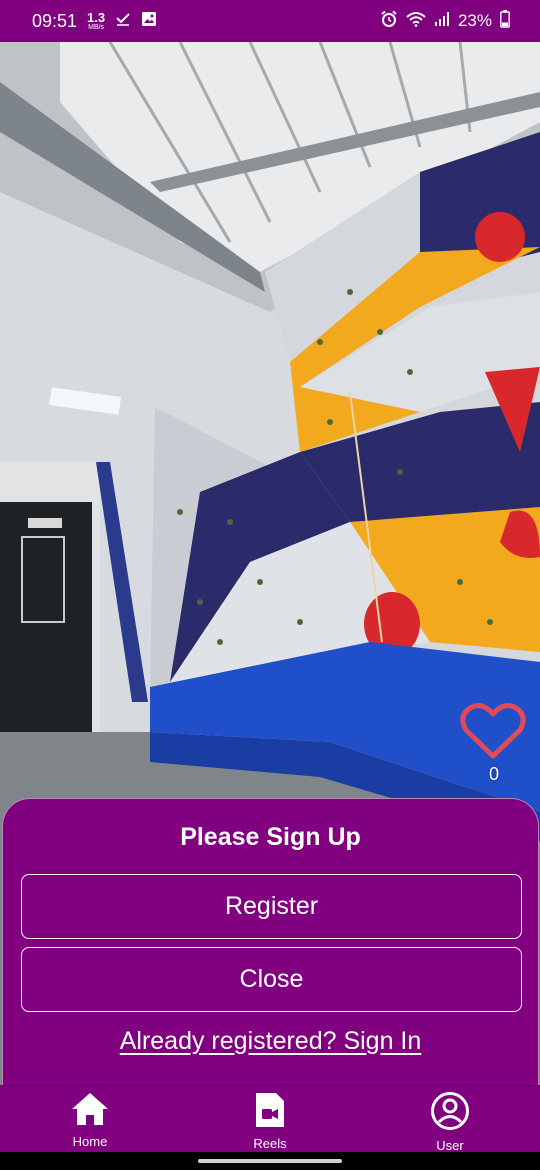 The image size is (540, 1170). Describe the element at coordinates (270, 1112) in the screenshot. I see `reels-icon` at that location.